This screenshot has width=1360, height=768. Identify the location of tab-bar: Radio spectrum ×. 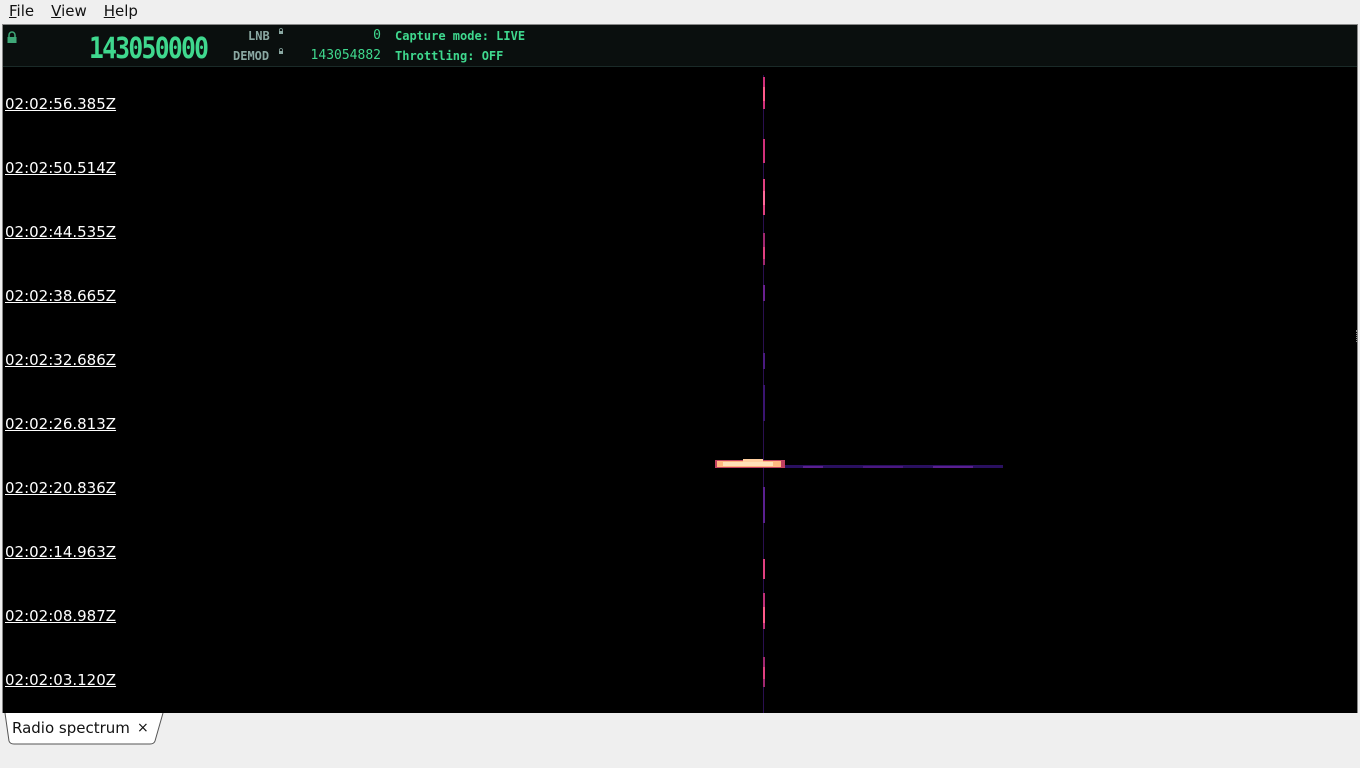
(680, 740).